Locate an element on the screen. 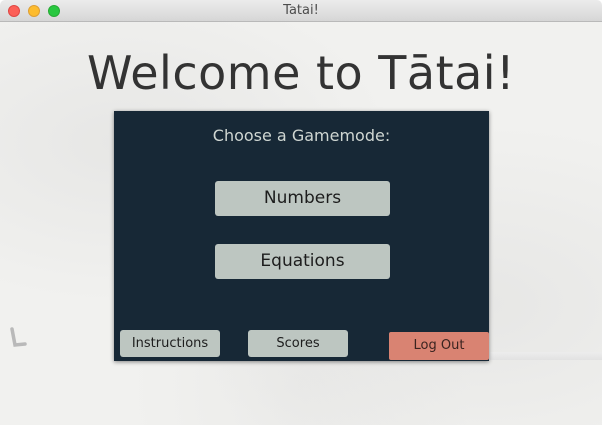  scores-button: Scores is located at coordinates (298, 343).